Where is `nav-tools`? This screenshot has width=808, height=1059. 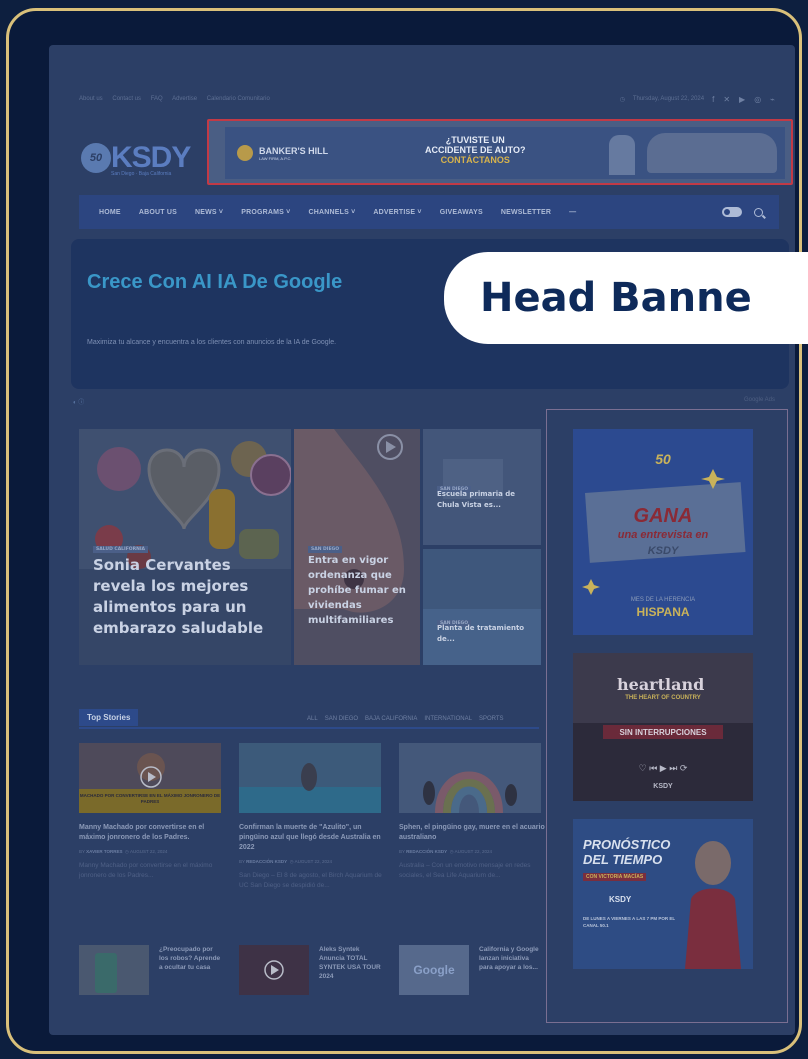 nav-tools is located at coordinates (742, 212).